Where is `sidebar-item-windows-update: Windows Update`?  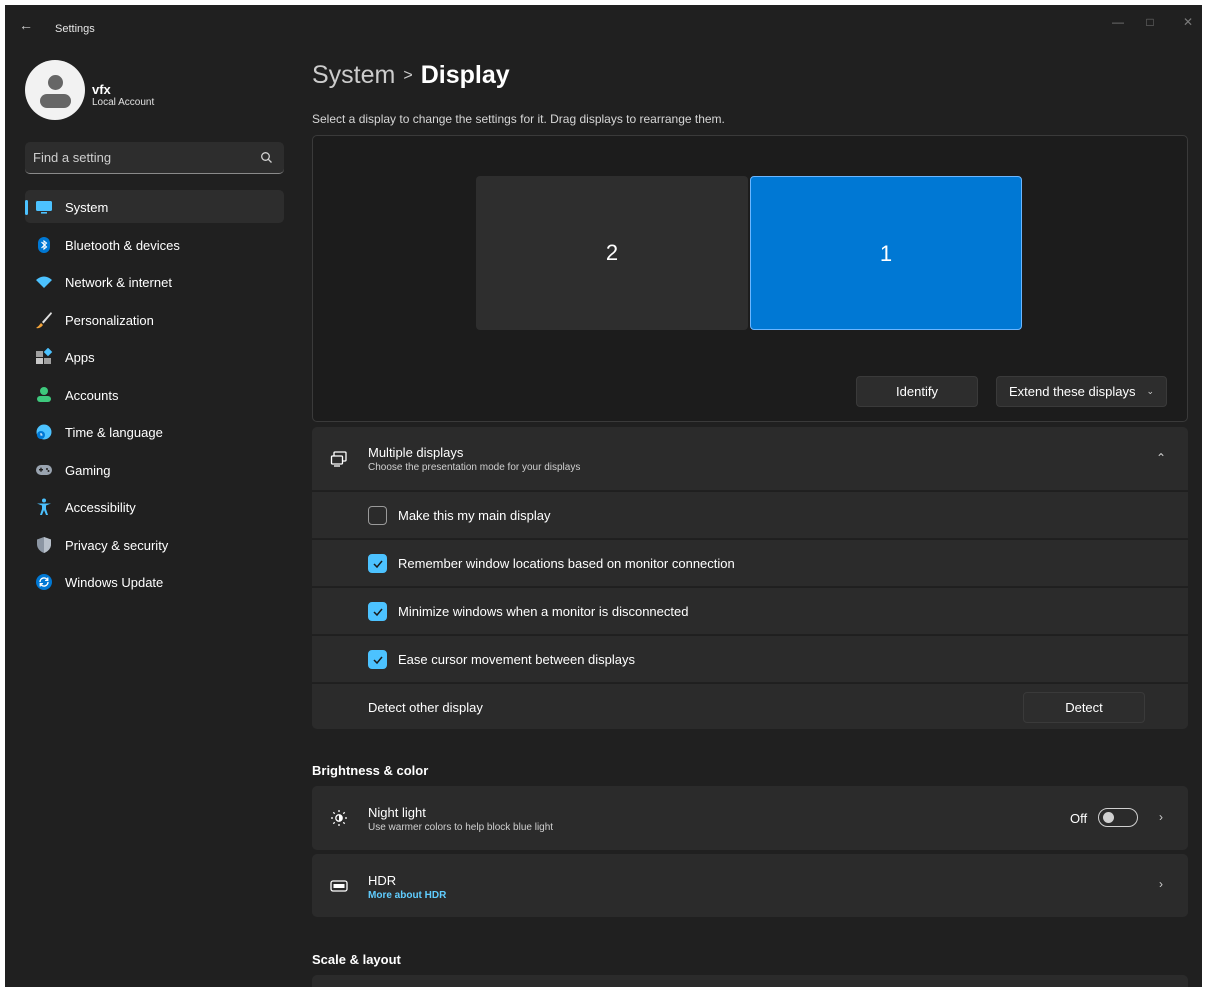
sidebar-item-windows-update: Windows Update is located at coordinates (154, 581).